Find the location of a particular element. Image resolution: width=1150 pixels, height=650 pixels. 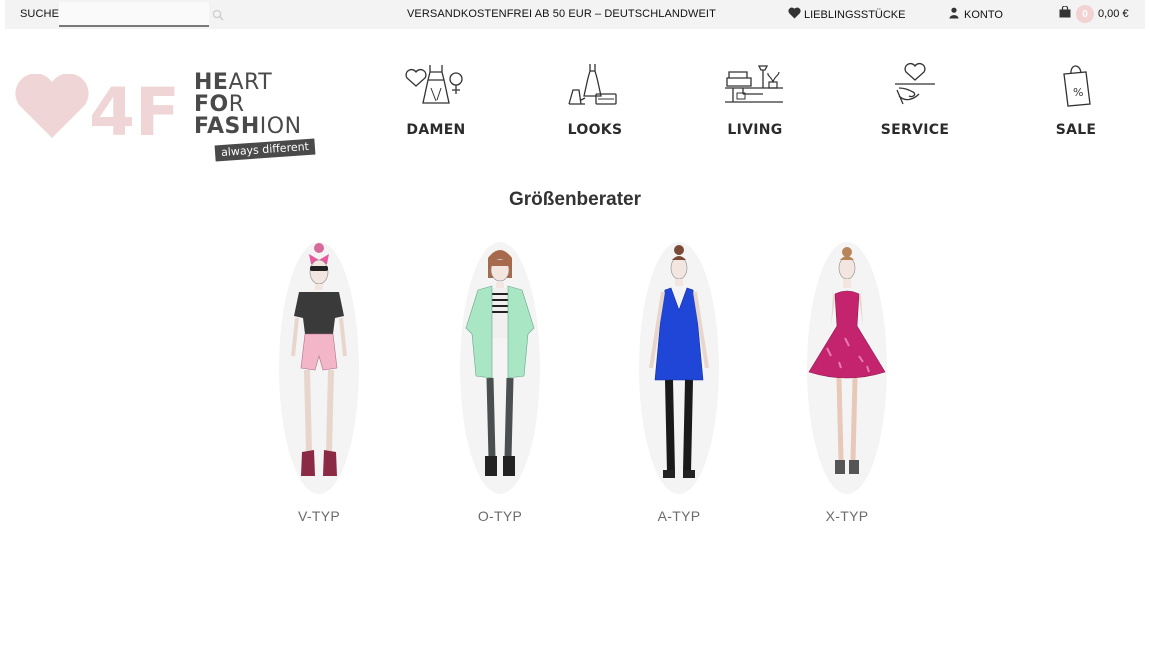

nav-label-damen: DAMEN is located at coordinates (436, 130).